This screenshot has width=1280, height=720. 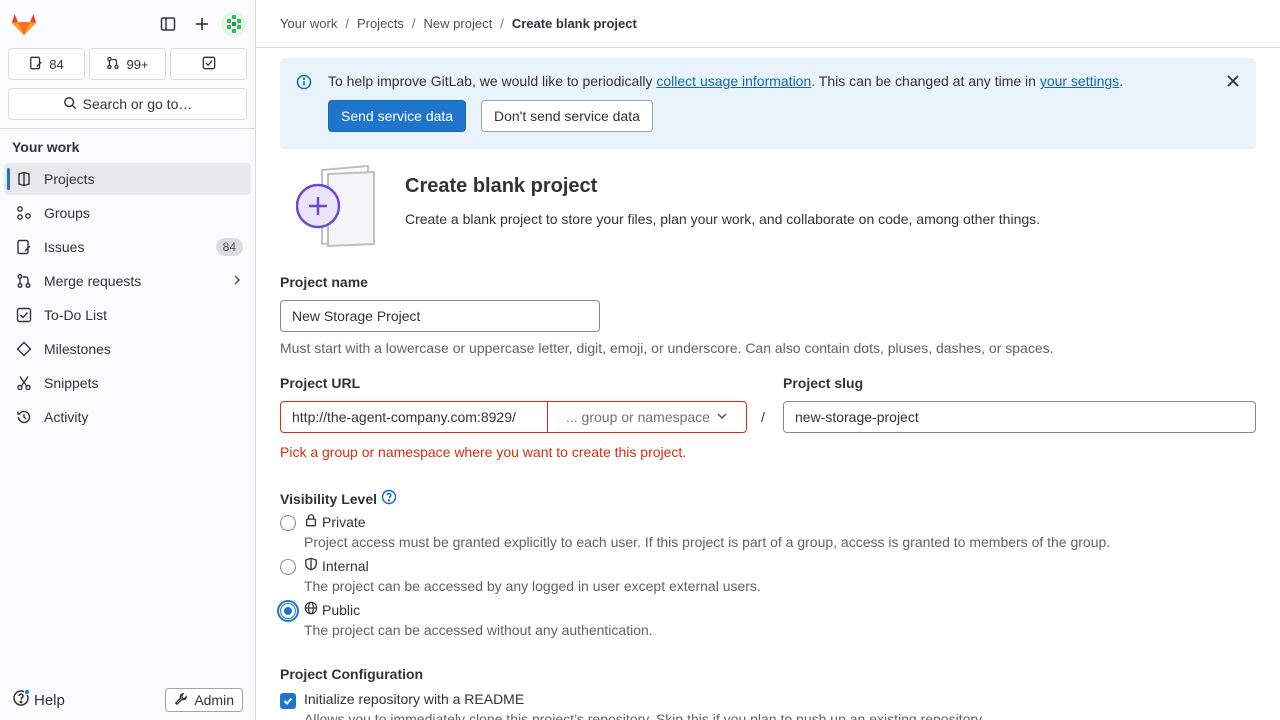 I want to click on admin-button: Admin, so click(x=204, y=700).